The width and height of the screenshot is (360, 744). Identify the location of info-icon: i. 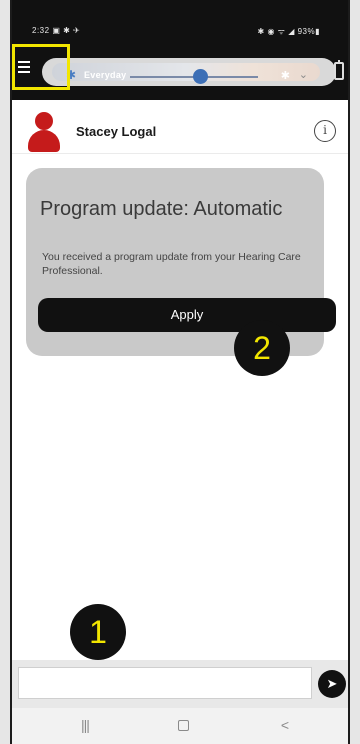
(325, 131).